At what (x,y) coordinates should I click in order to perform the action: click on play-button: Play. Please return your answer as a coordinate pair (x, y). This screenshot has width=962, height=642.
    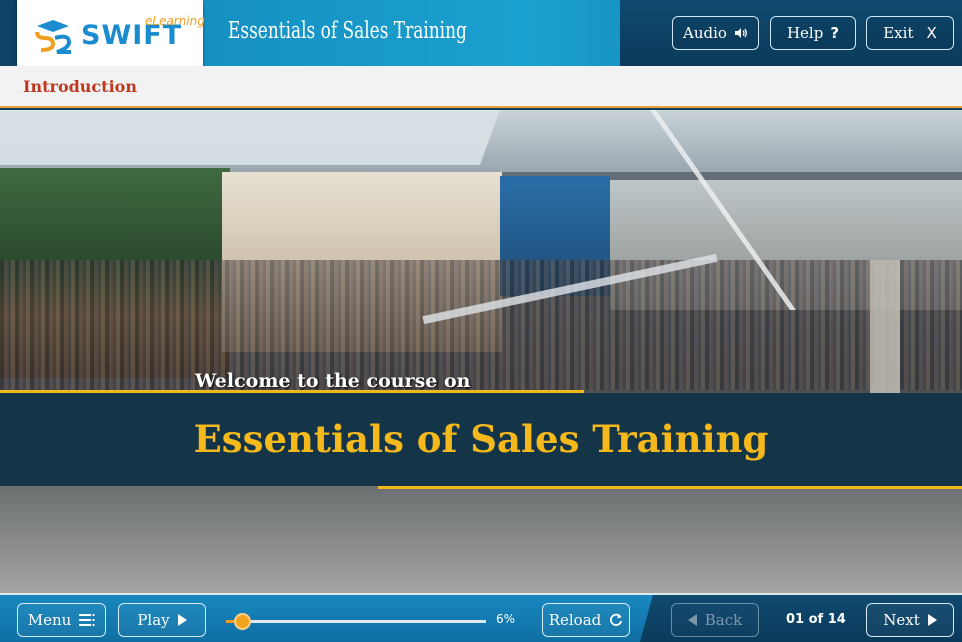
    Looking at the image, I should click on (162, 620).